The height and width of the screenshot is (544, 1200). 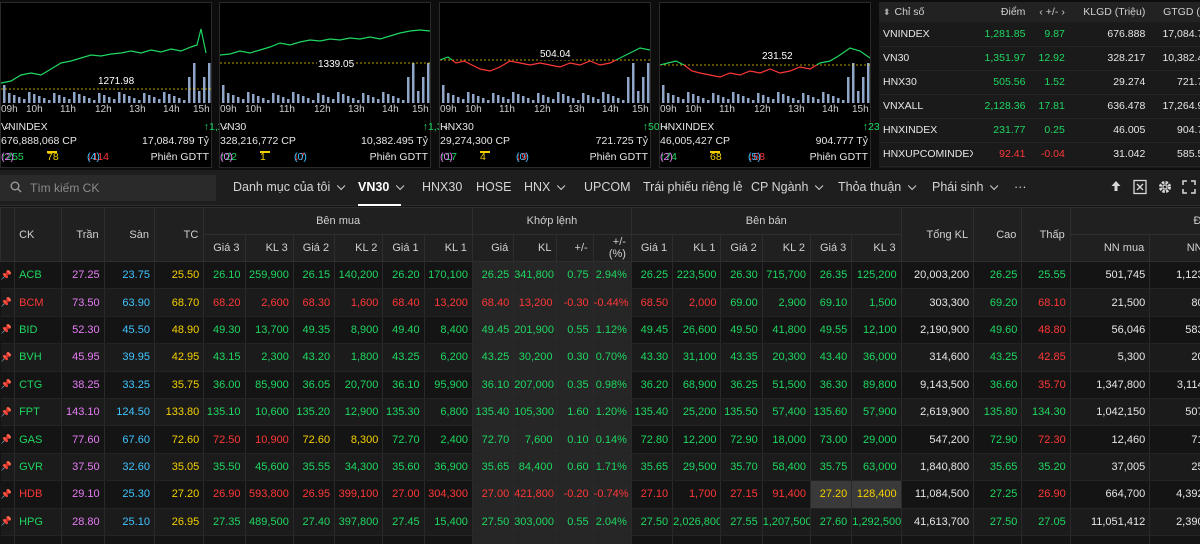 I want to click on col-header-bid-price-3: Giá 3, so click(x=224, y=248).